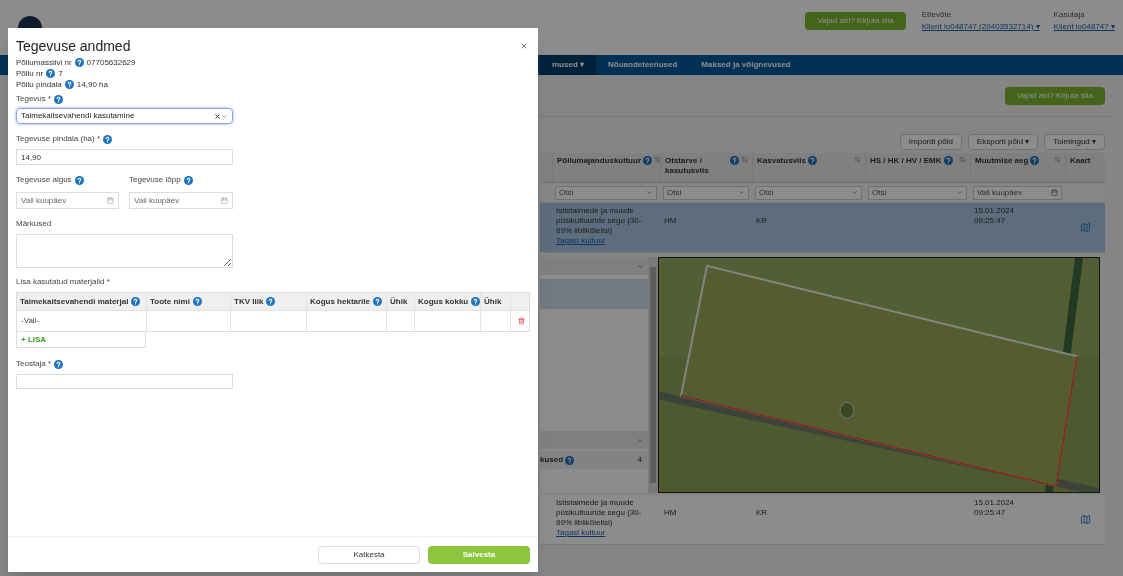  I want to click on nav-tab: mused ▾, so click(568, 65).